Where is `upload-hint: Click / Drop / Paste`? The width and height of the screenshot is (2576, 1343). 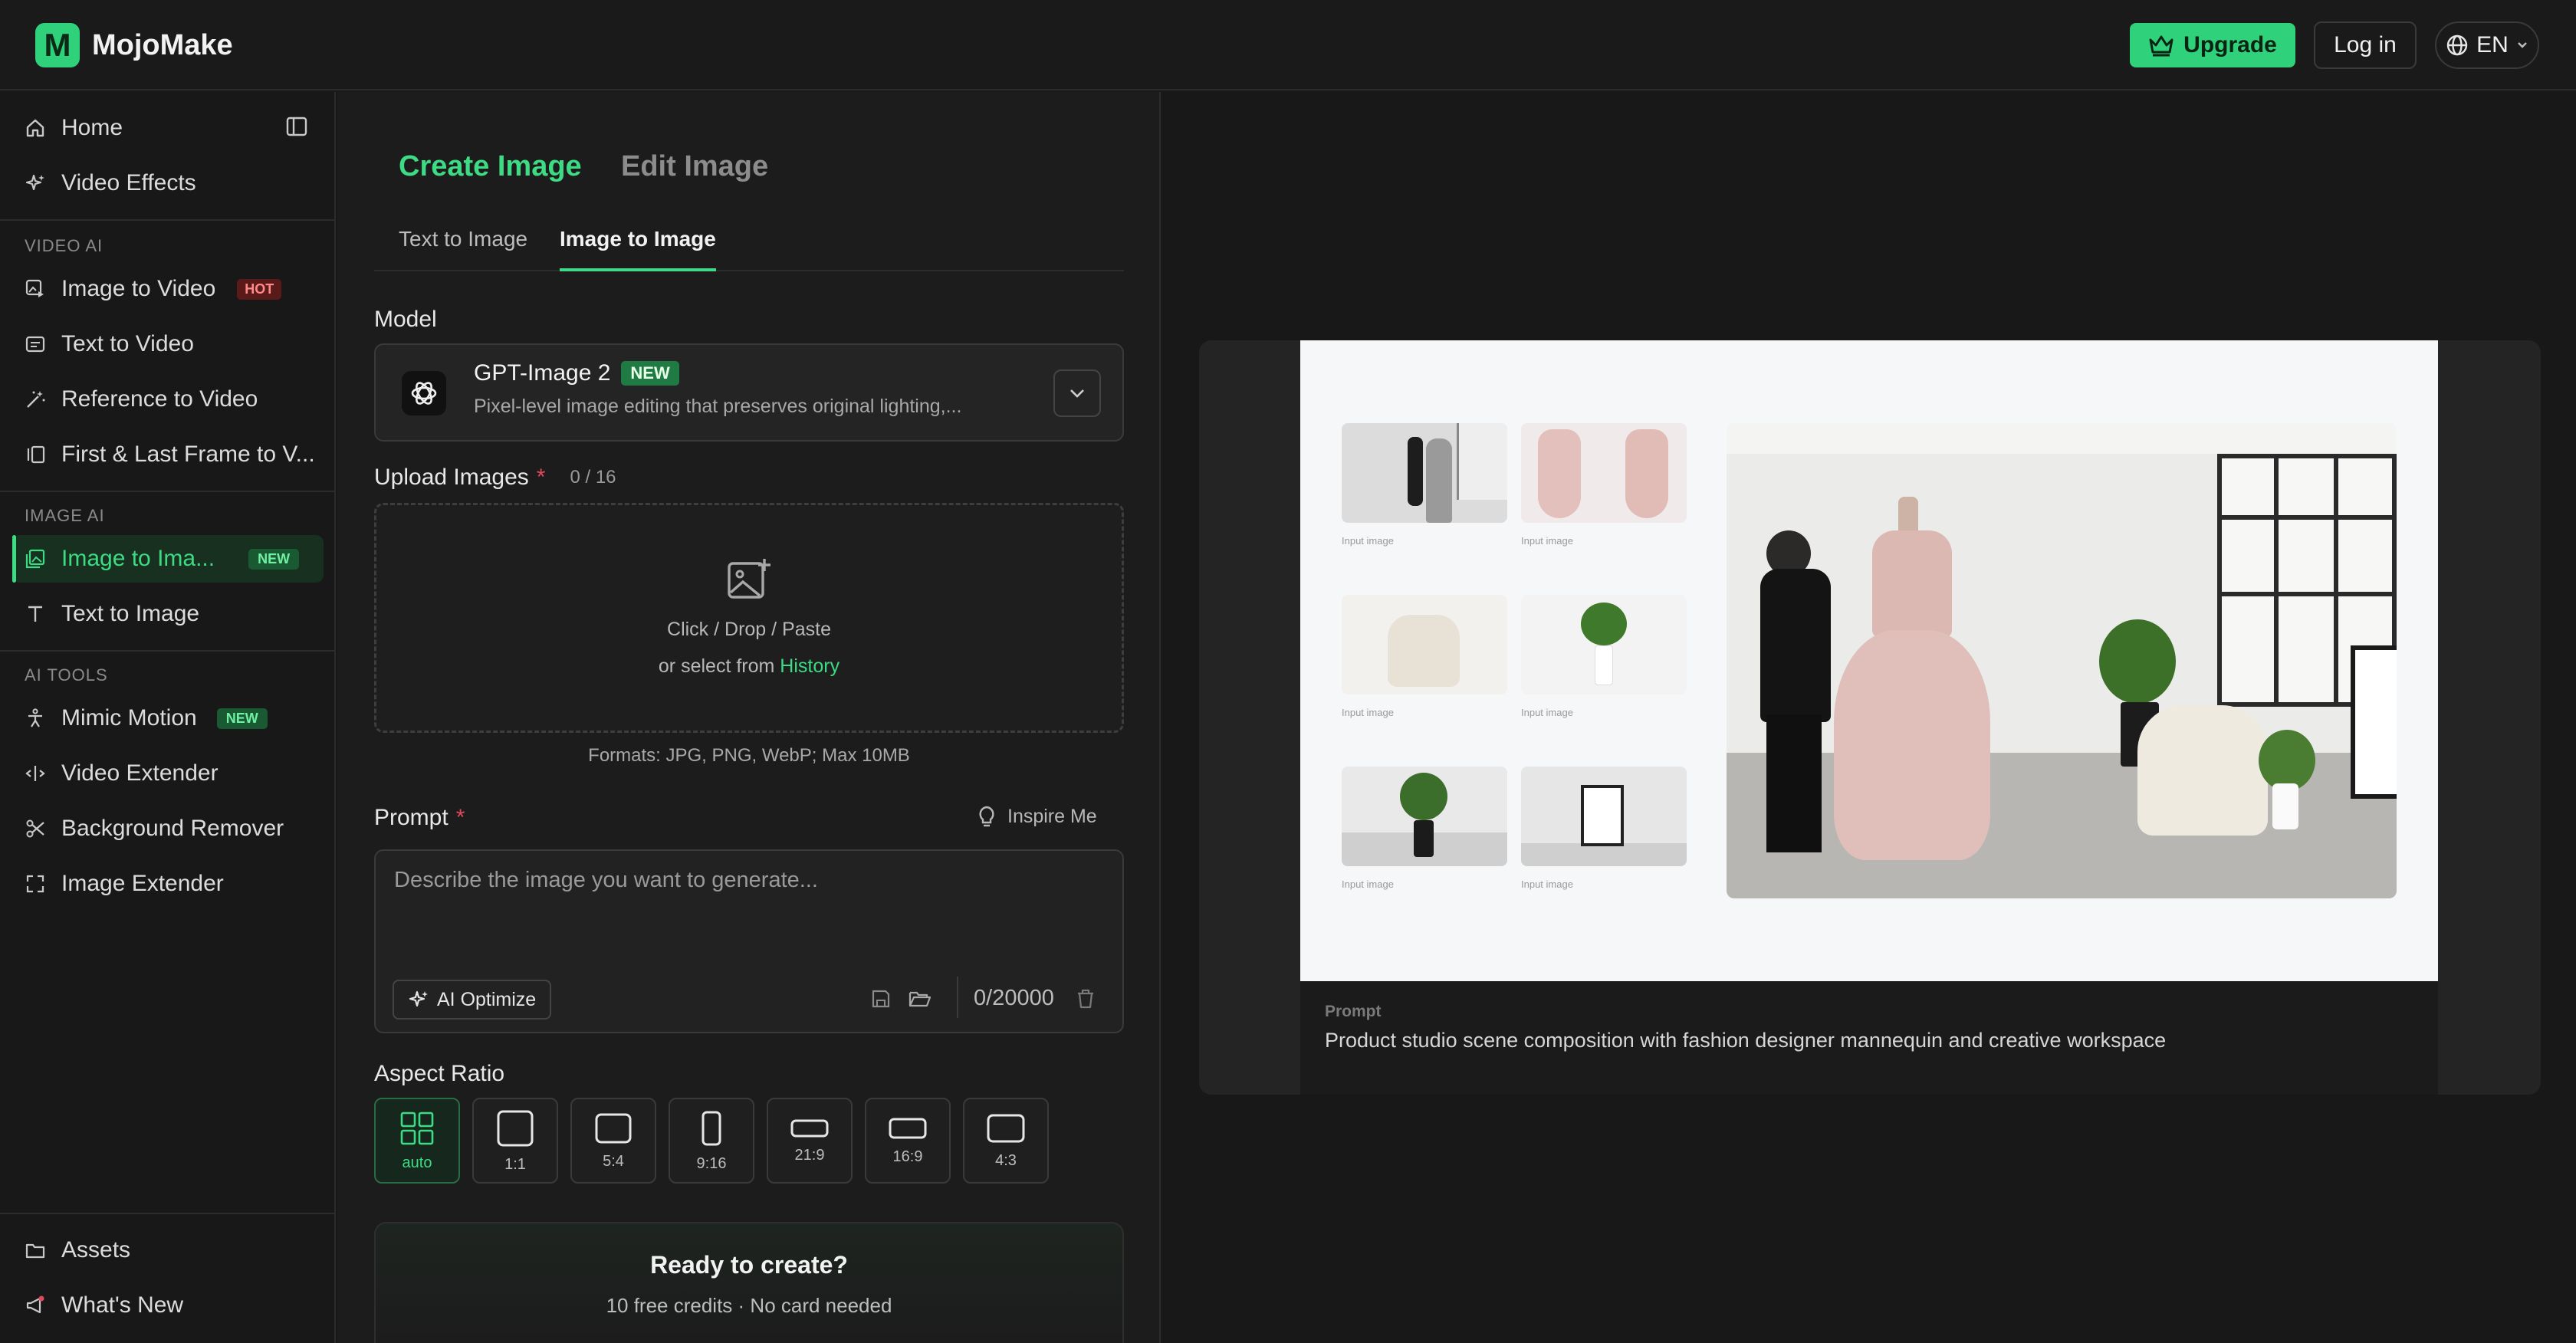
upload-hint: Click / Drop / Paste is located at coordinates (749, 630).